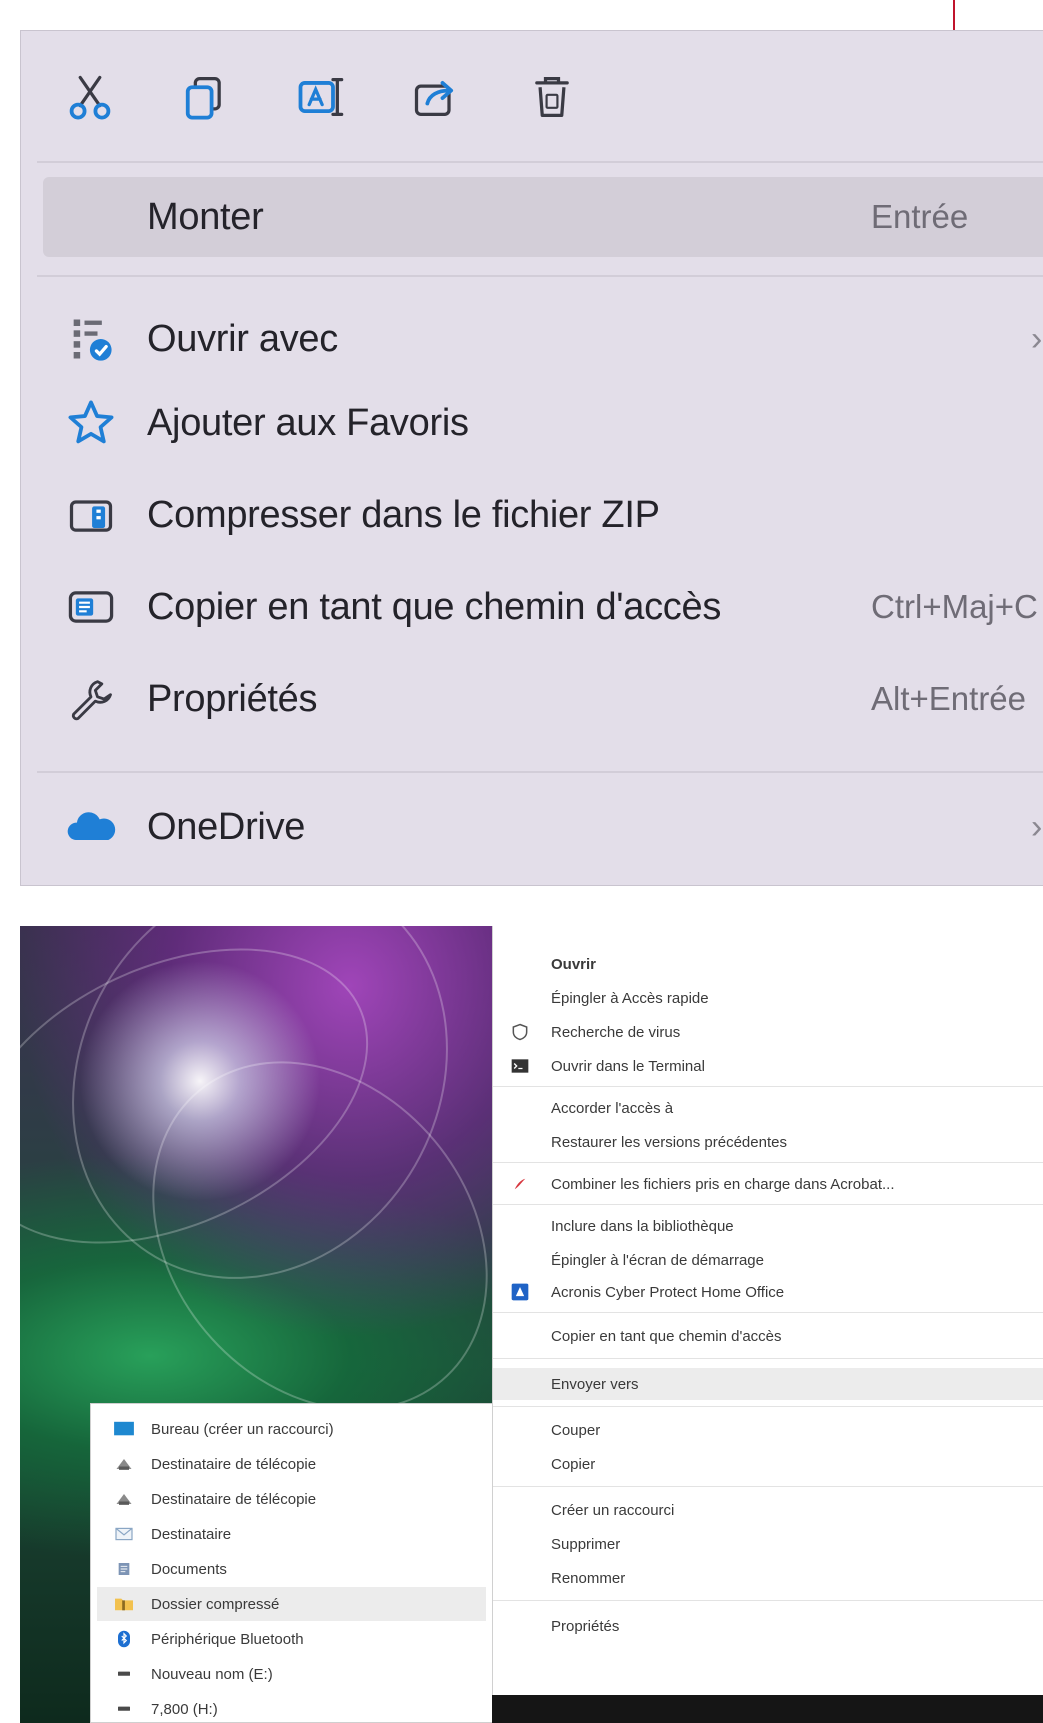  Describe the element at coordinates (532, 699) in the screenshot. I see `menu-item-proprietes: Propriétés Alt+Entrée` at that location.